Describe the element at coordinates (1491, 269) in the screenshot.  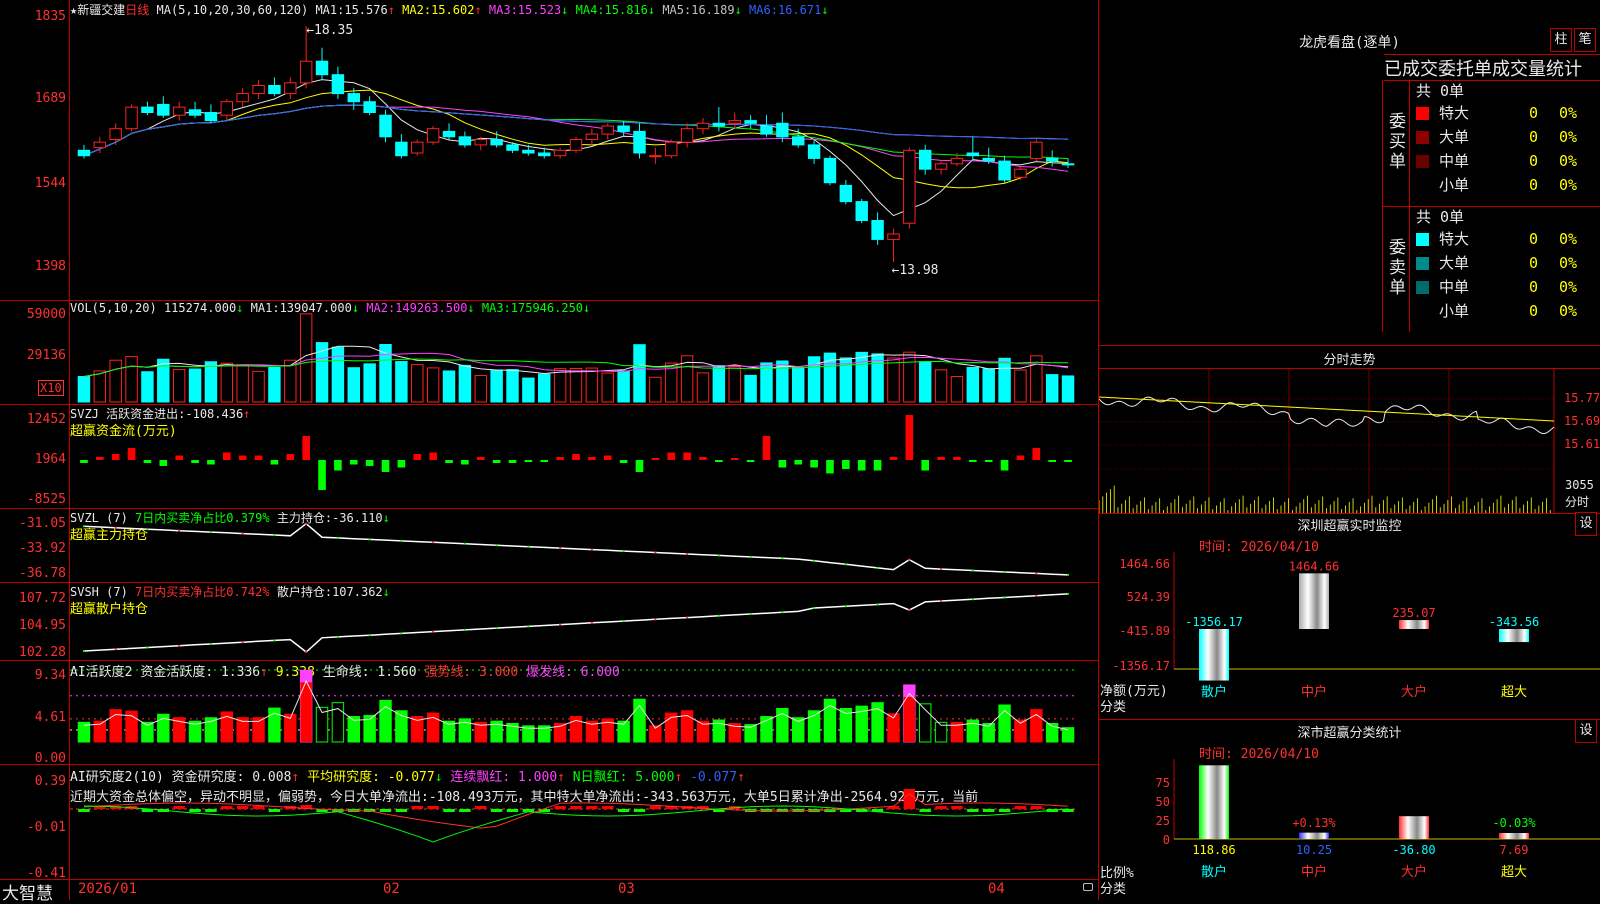
I see `sell-orders-box: 委卖单 共 0单 特大 0 0% 大单 0 0% 中单 0 0% 小单 0 0%` at that location.